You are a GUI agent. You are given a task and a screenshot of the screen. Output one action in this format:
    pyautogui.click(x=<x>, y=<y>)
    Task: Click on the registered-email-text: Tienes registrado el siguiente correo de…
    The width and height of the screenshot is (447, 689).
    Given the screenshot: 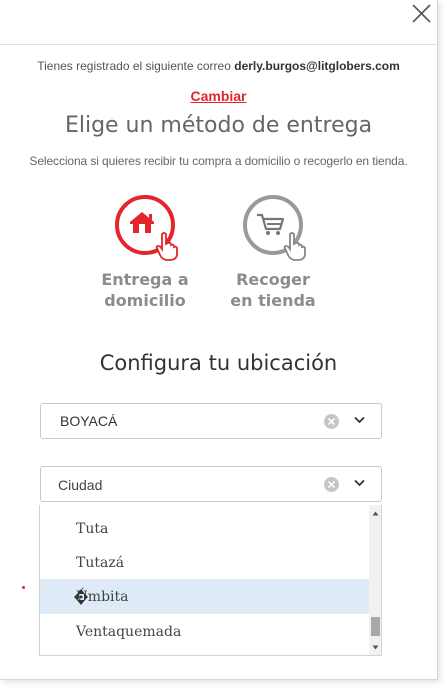 What is the action you would take?
    pyautogui.click(x=218, y=66)
    